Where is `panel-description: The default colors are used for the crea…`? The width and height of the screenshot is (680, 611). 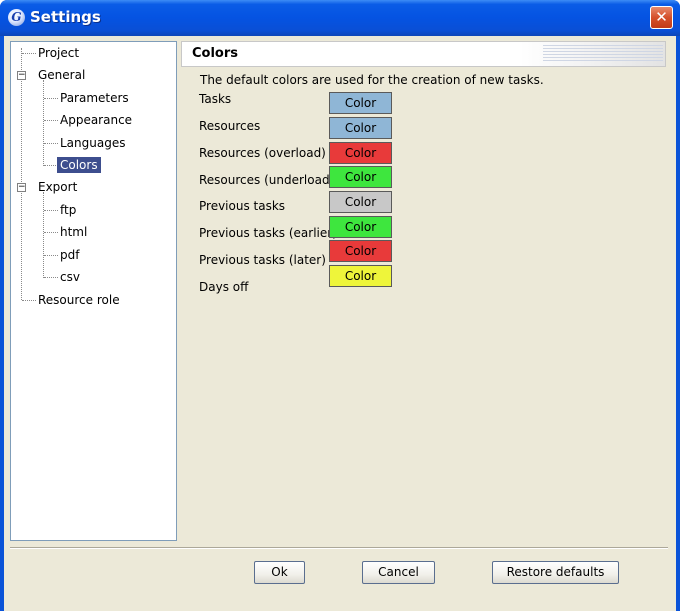 panel-description: The default colors are used for the crea… is located at coordinates (372, 80).